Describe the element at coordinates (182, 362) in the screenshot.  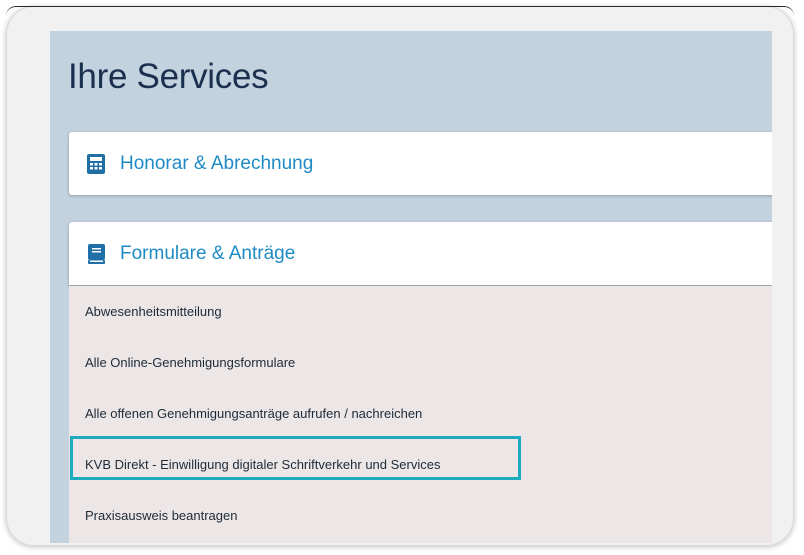
I see `list-item-online-genehmigungsformulare: Alle Online-Genehmigungsformulare` at that location.